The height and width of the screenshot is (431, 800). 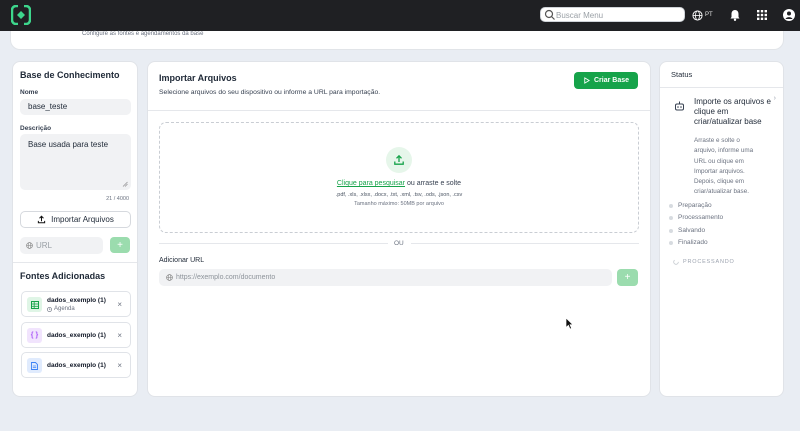 I want to click on processing-status: PROCESSANDO, so click(x=704, y=262).